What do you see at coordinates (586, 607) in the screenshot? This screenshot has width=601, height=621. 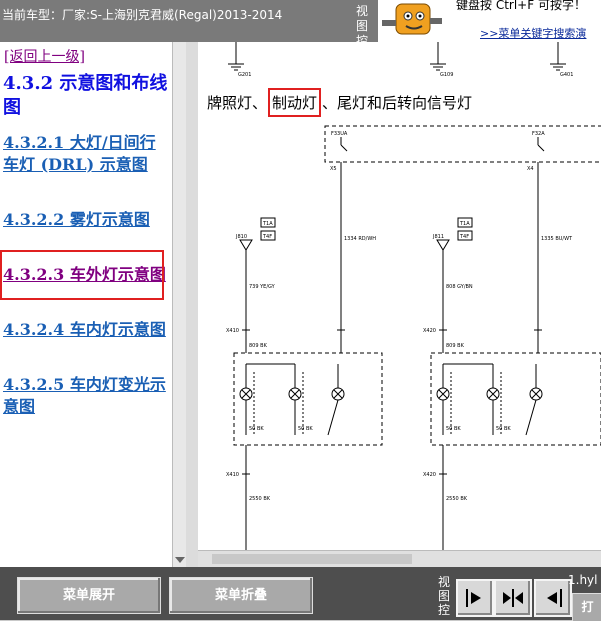 I see `print-button: 打` at bounding box center [586, 607].